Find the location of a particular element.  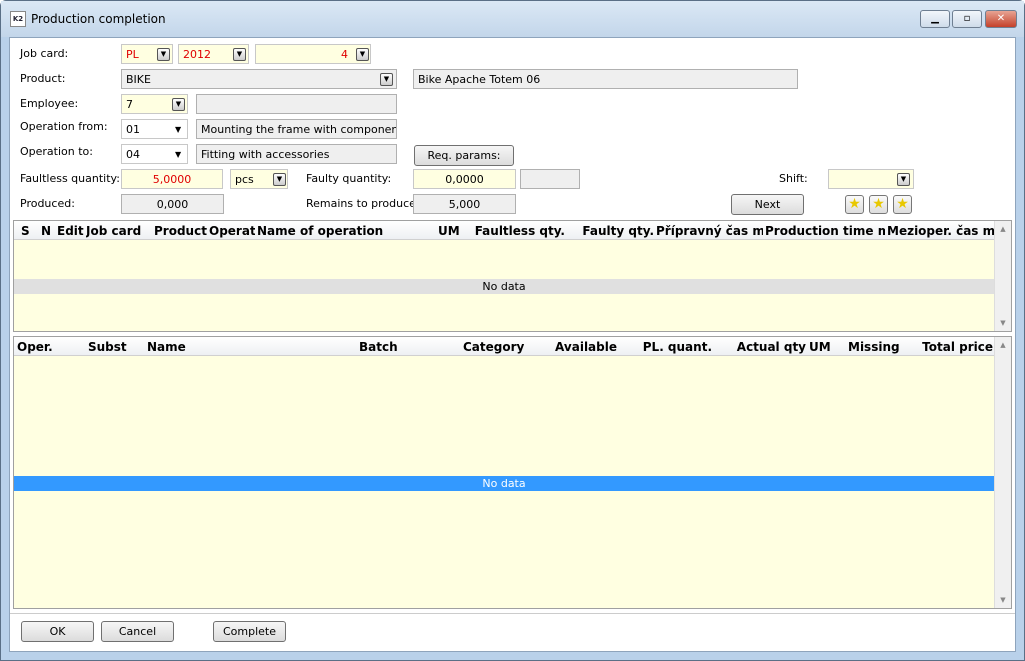

column-header: N is located at coordinates (46, 231).